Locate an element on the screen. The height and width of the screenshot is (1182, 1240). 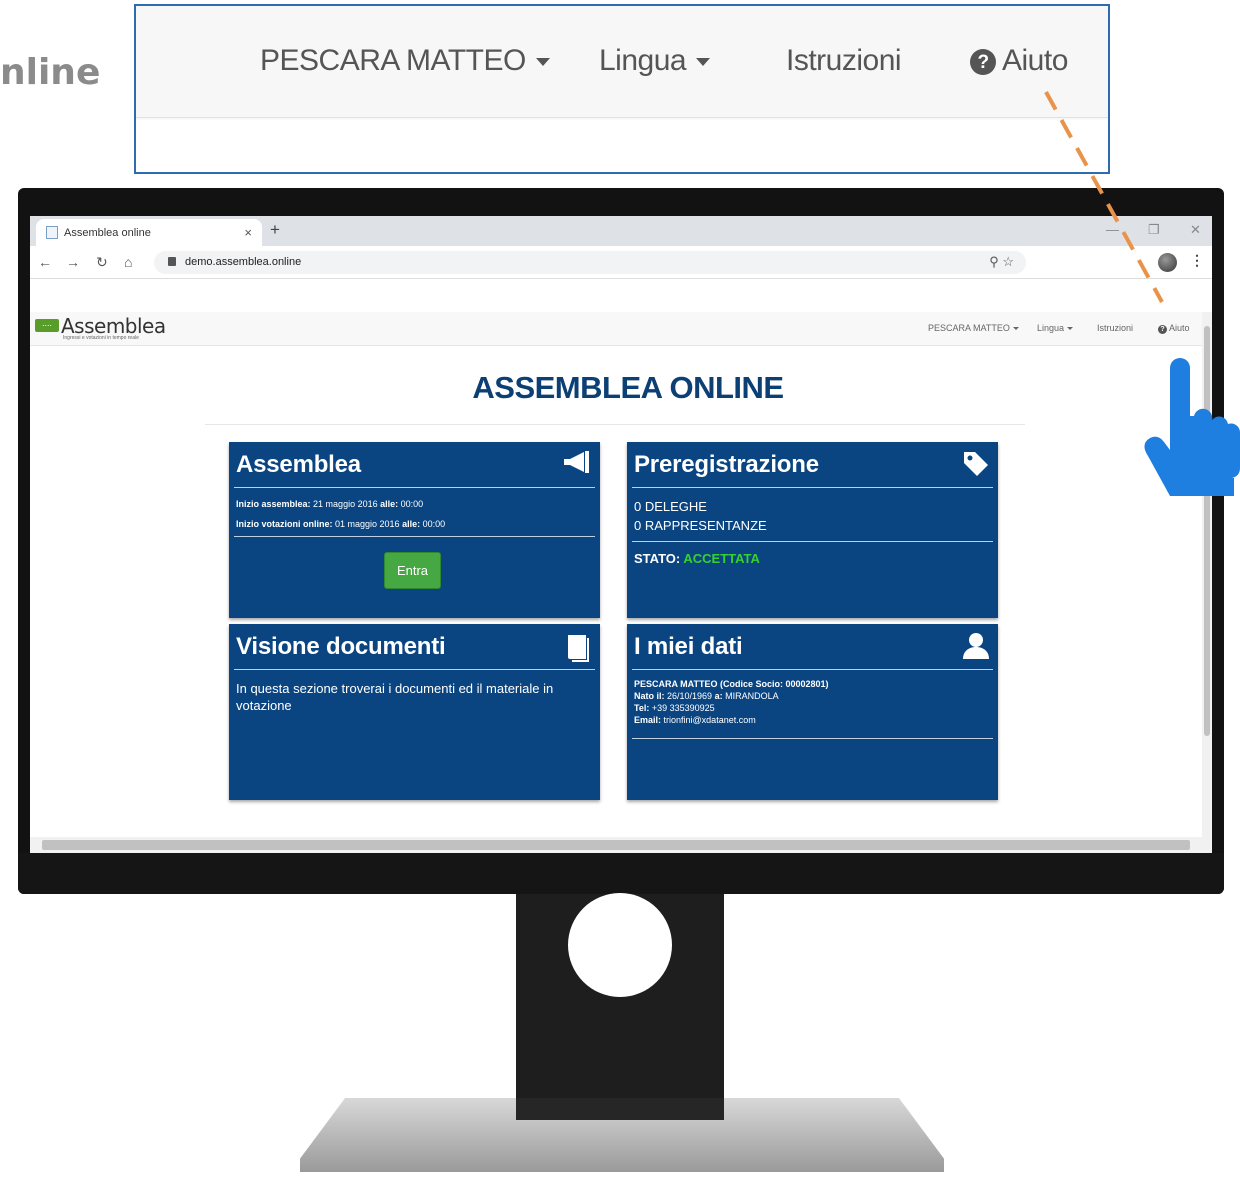
istruzioni-link: Istruzioni is located at coordinates (1115, 328).